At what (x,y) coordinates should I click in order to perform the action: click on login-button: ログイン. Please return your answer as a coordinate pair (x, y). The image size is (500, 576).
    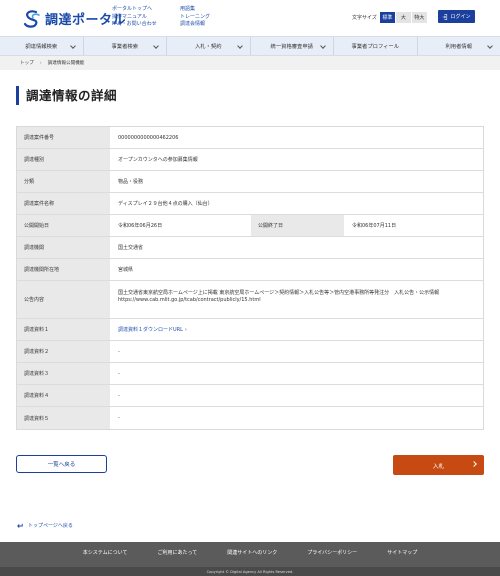
    Looking at the image, I should click on (456, 16).